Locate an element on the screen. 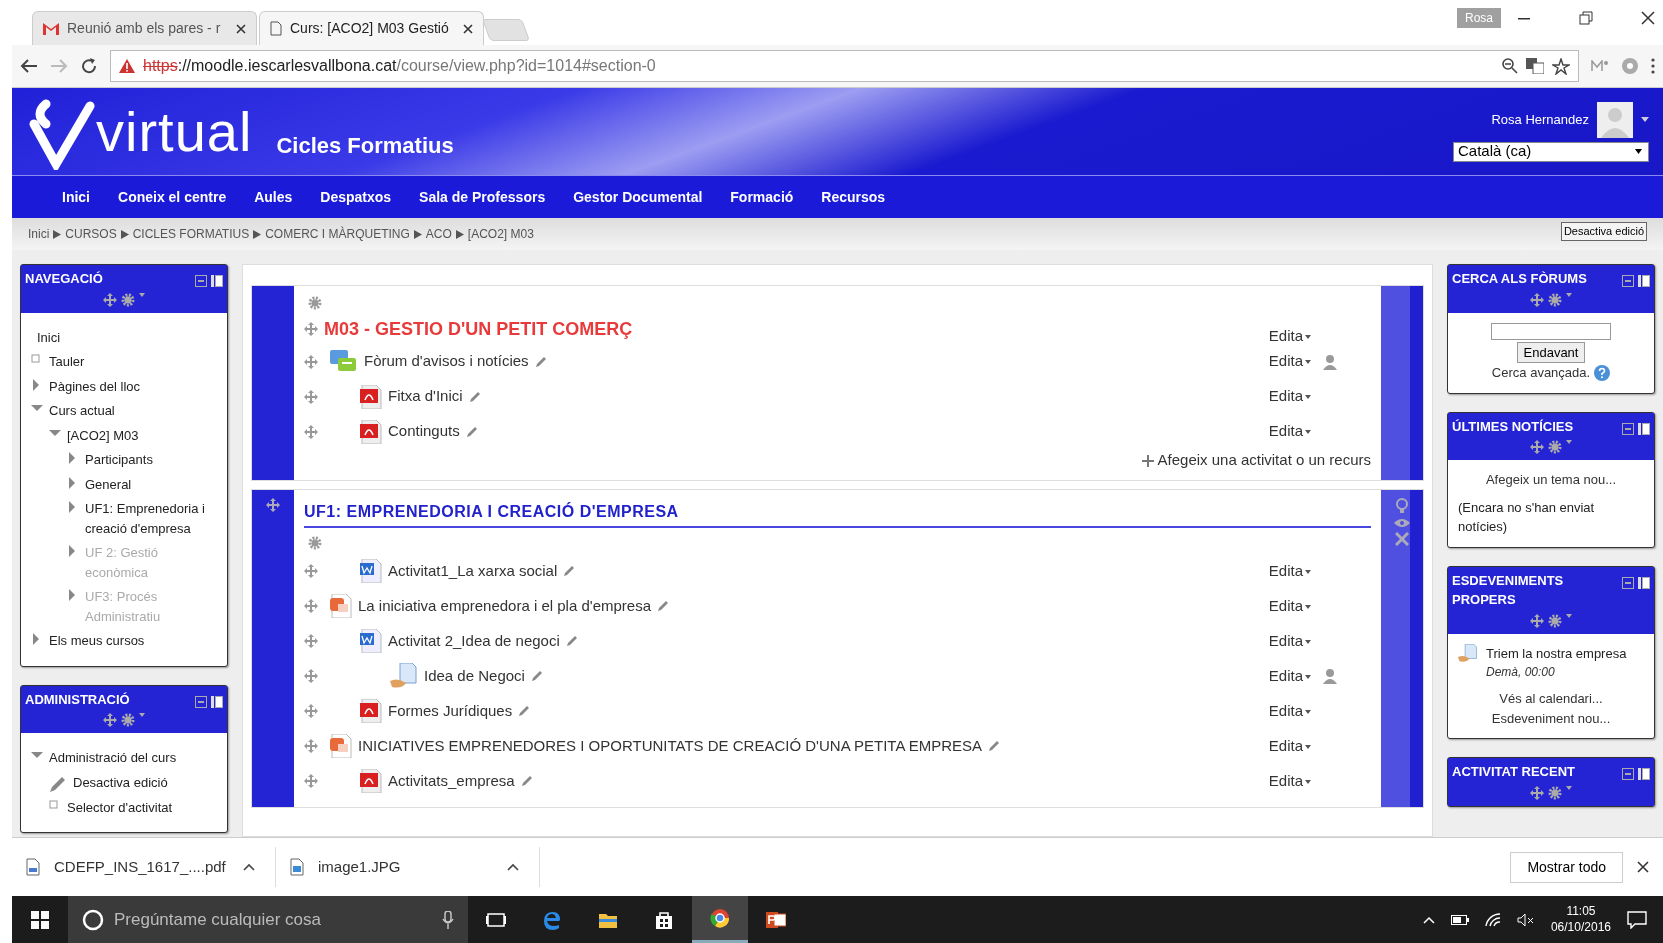 The height and width of the screenshot is (943, 1663). help-icon is located at coordinates (1602, 372).